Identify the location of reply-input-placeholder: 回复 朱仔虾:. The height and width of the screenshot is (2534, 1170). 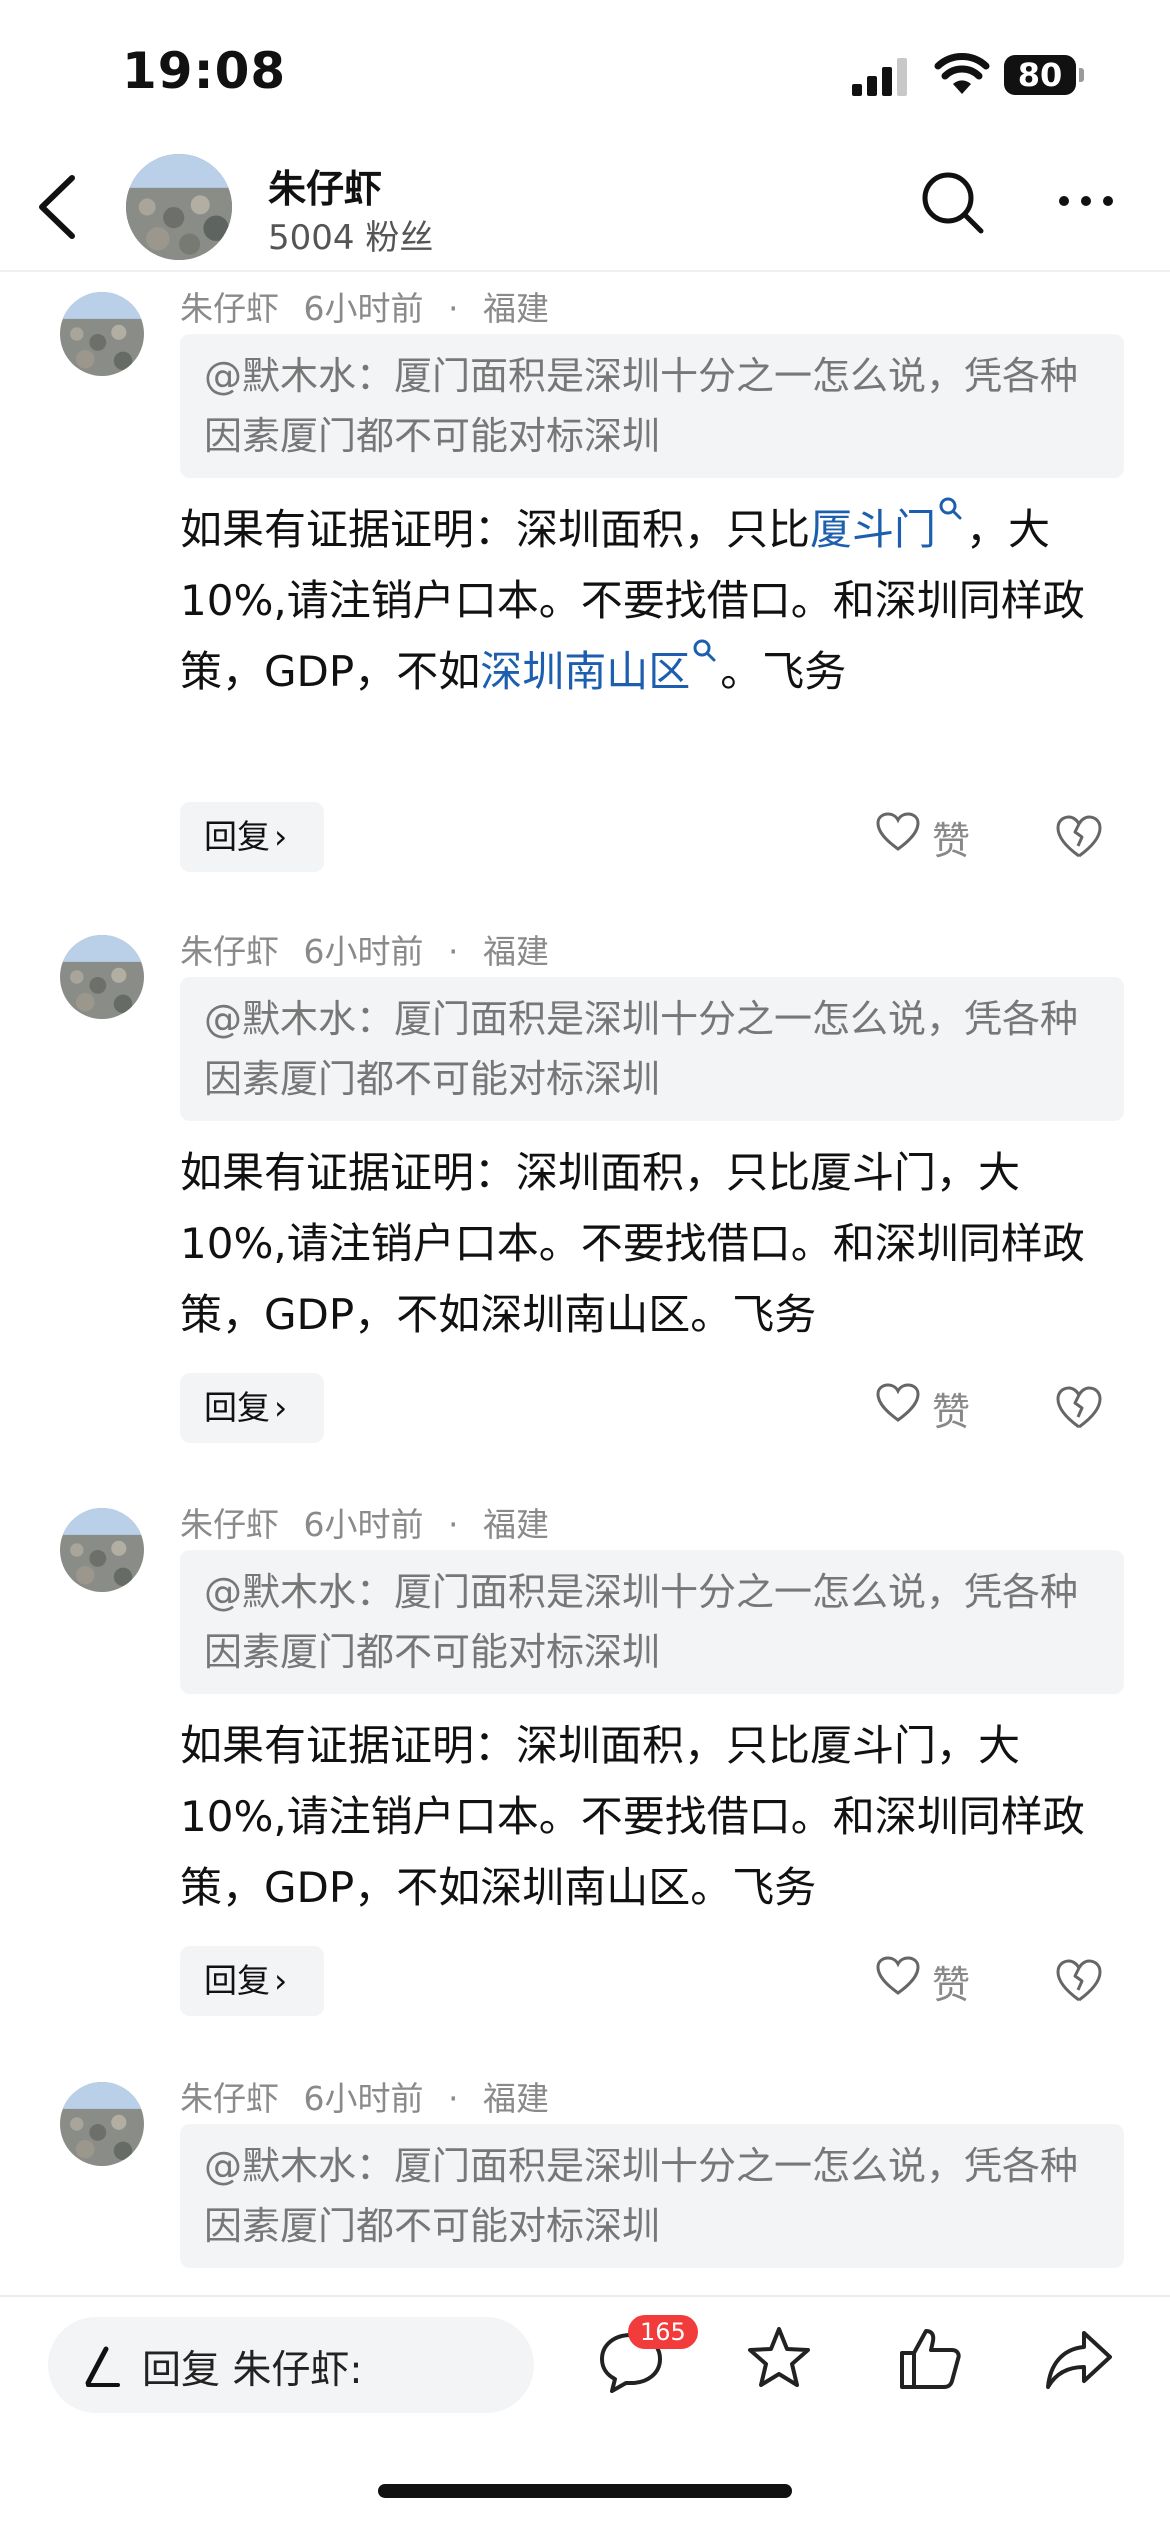
(252, 2370).